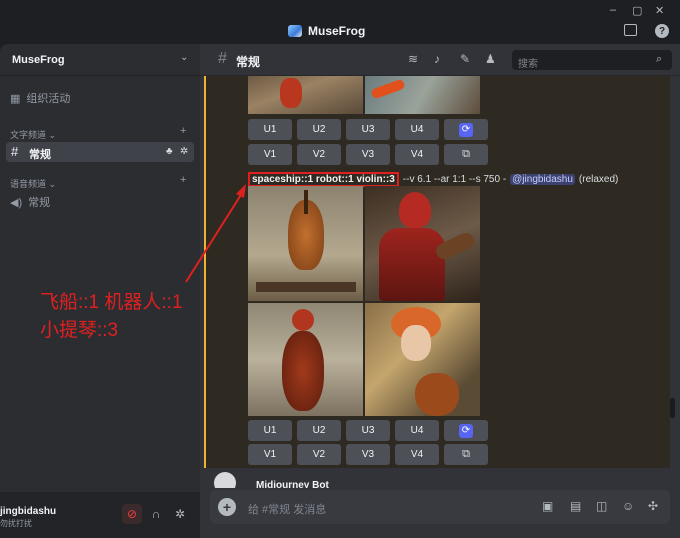 The image size is (680, 538). Describe the element at coordinates (28, 511) in the screenshot. I see `username: jingbidashu` at that location.